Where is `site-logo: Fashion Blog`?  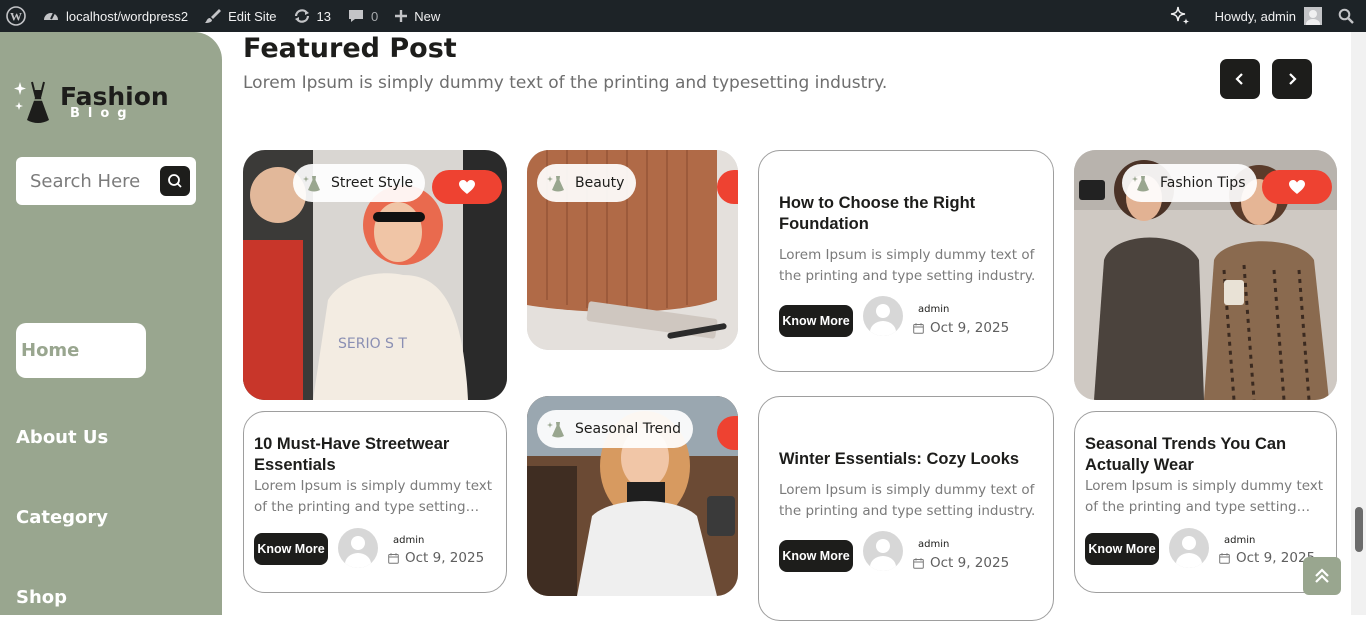
site-logo: Fashion Blog is located at coordinates (91, 102).